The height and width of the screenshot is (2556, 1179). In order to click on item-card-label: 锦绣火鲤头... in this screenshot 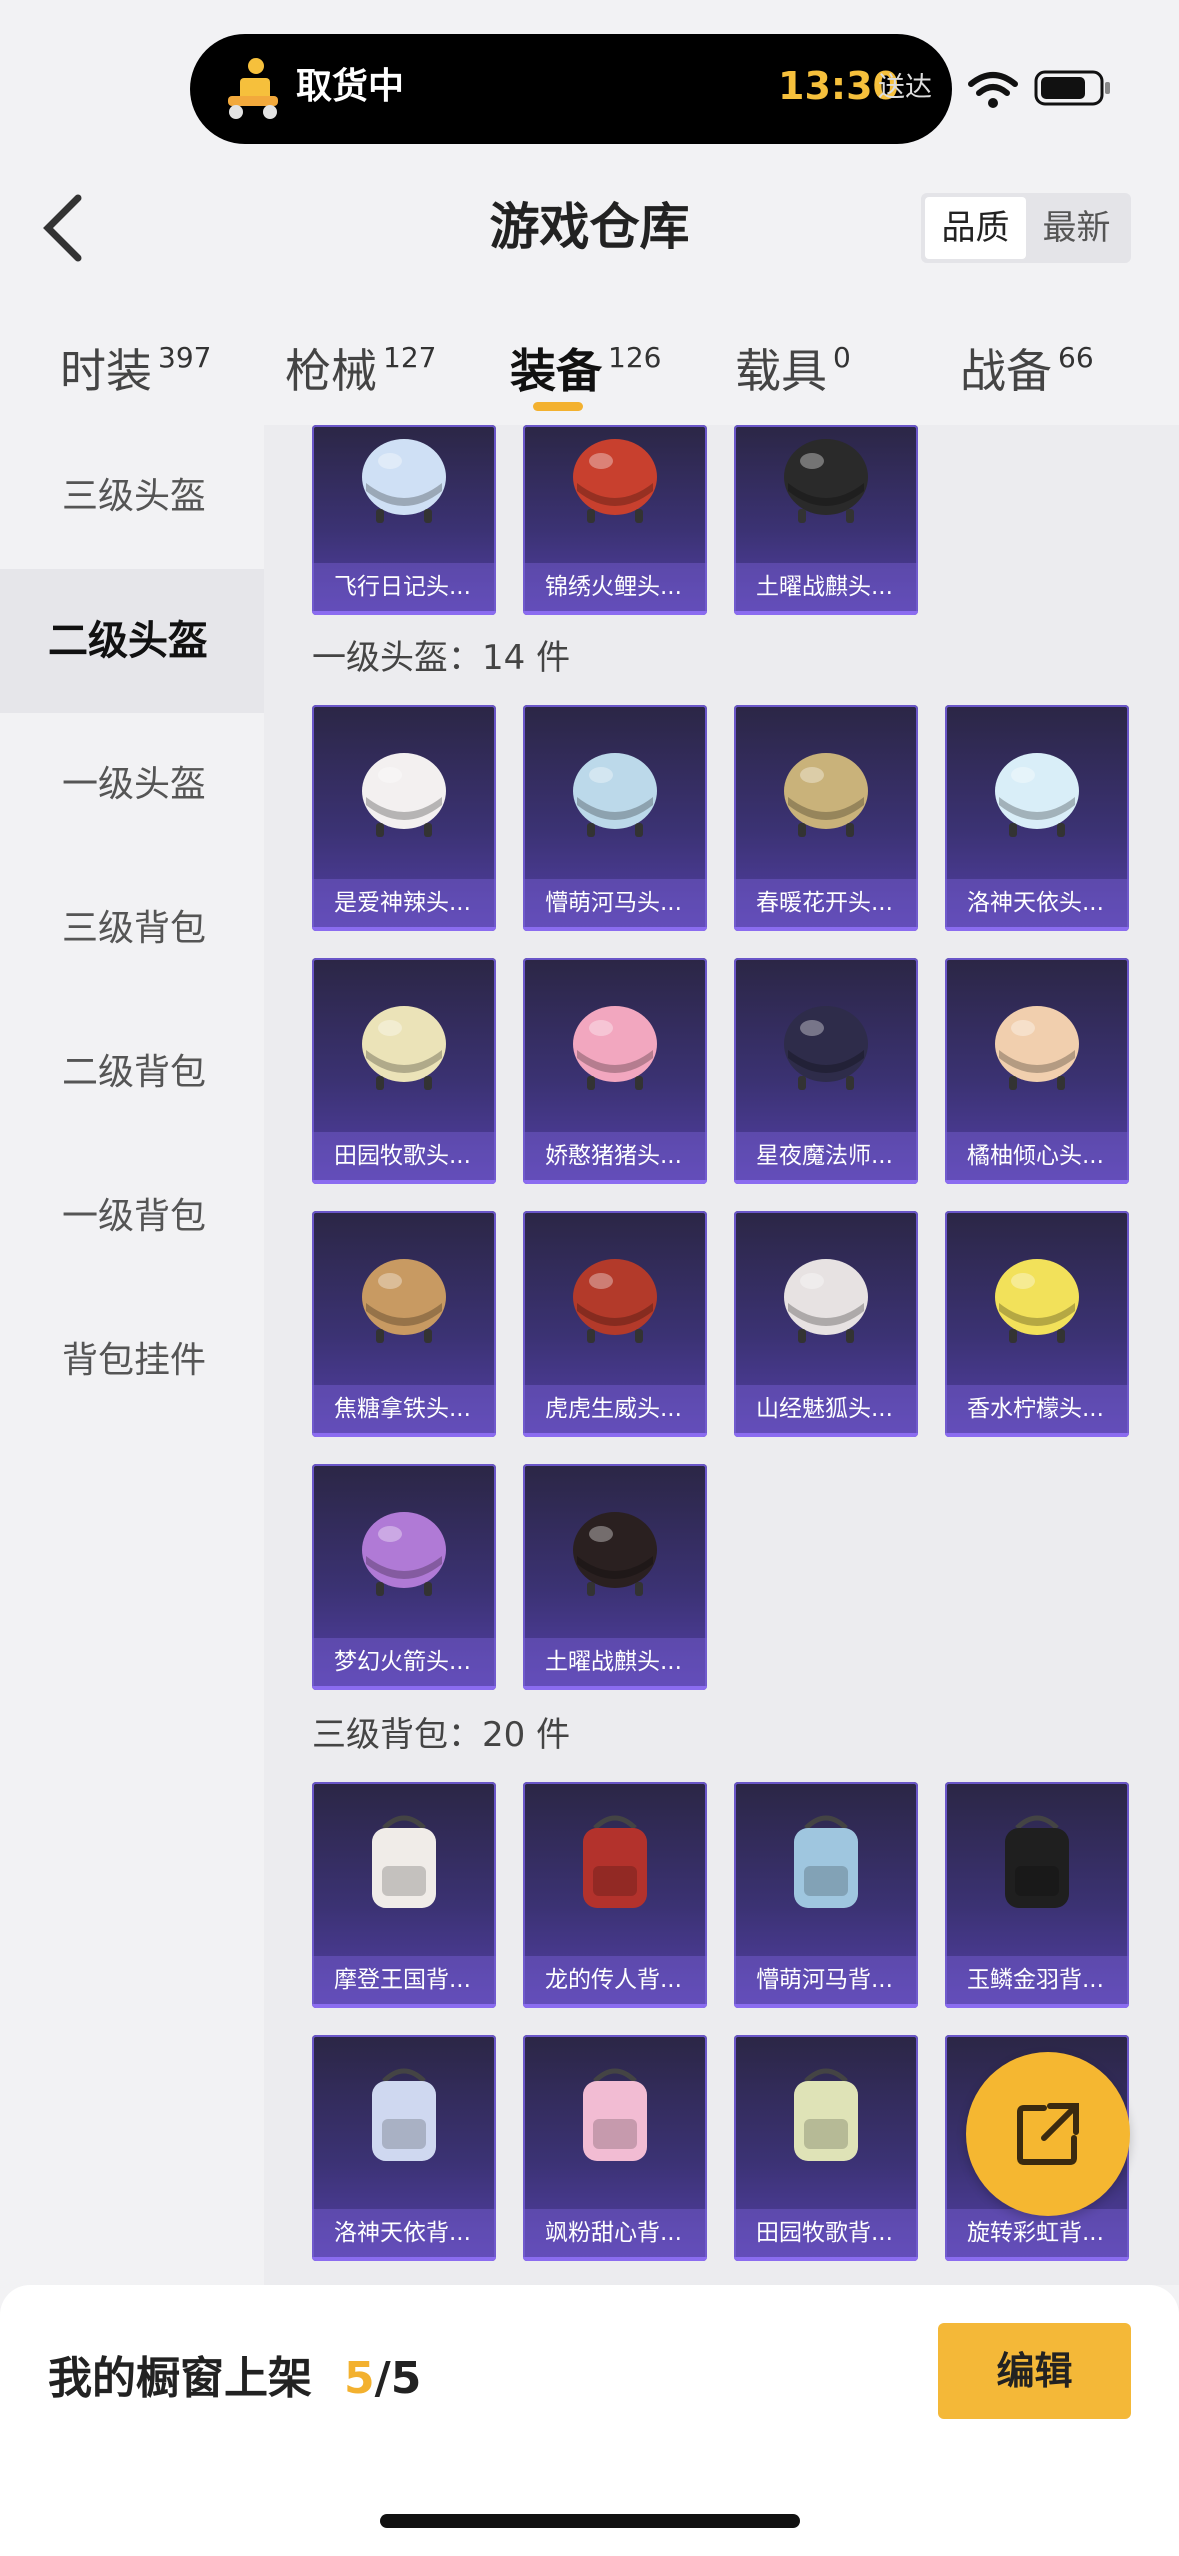, I will do `click(615, 587)`.